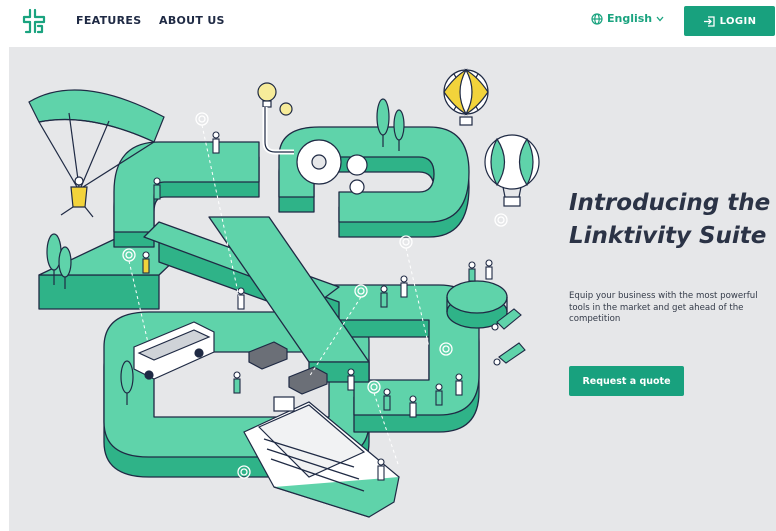  Describe the element at coordinates (738, 21) in the screenshot. I see `login-label: LOGIN` at that location.